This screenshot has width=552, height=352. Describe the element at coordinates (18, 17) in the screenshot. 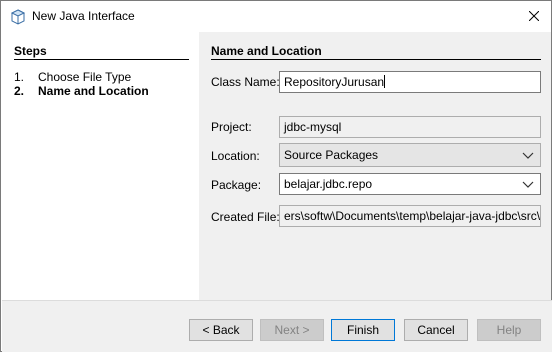

I see `netbeans-cube-icon` at that location.